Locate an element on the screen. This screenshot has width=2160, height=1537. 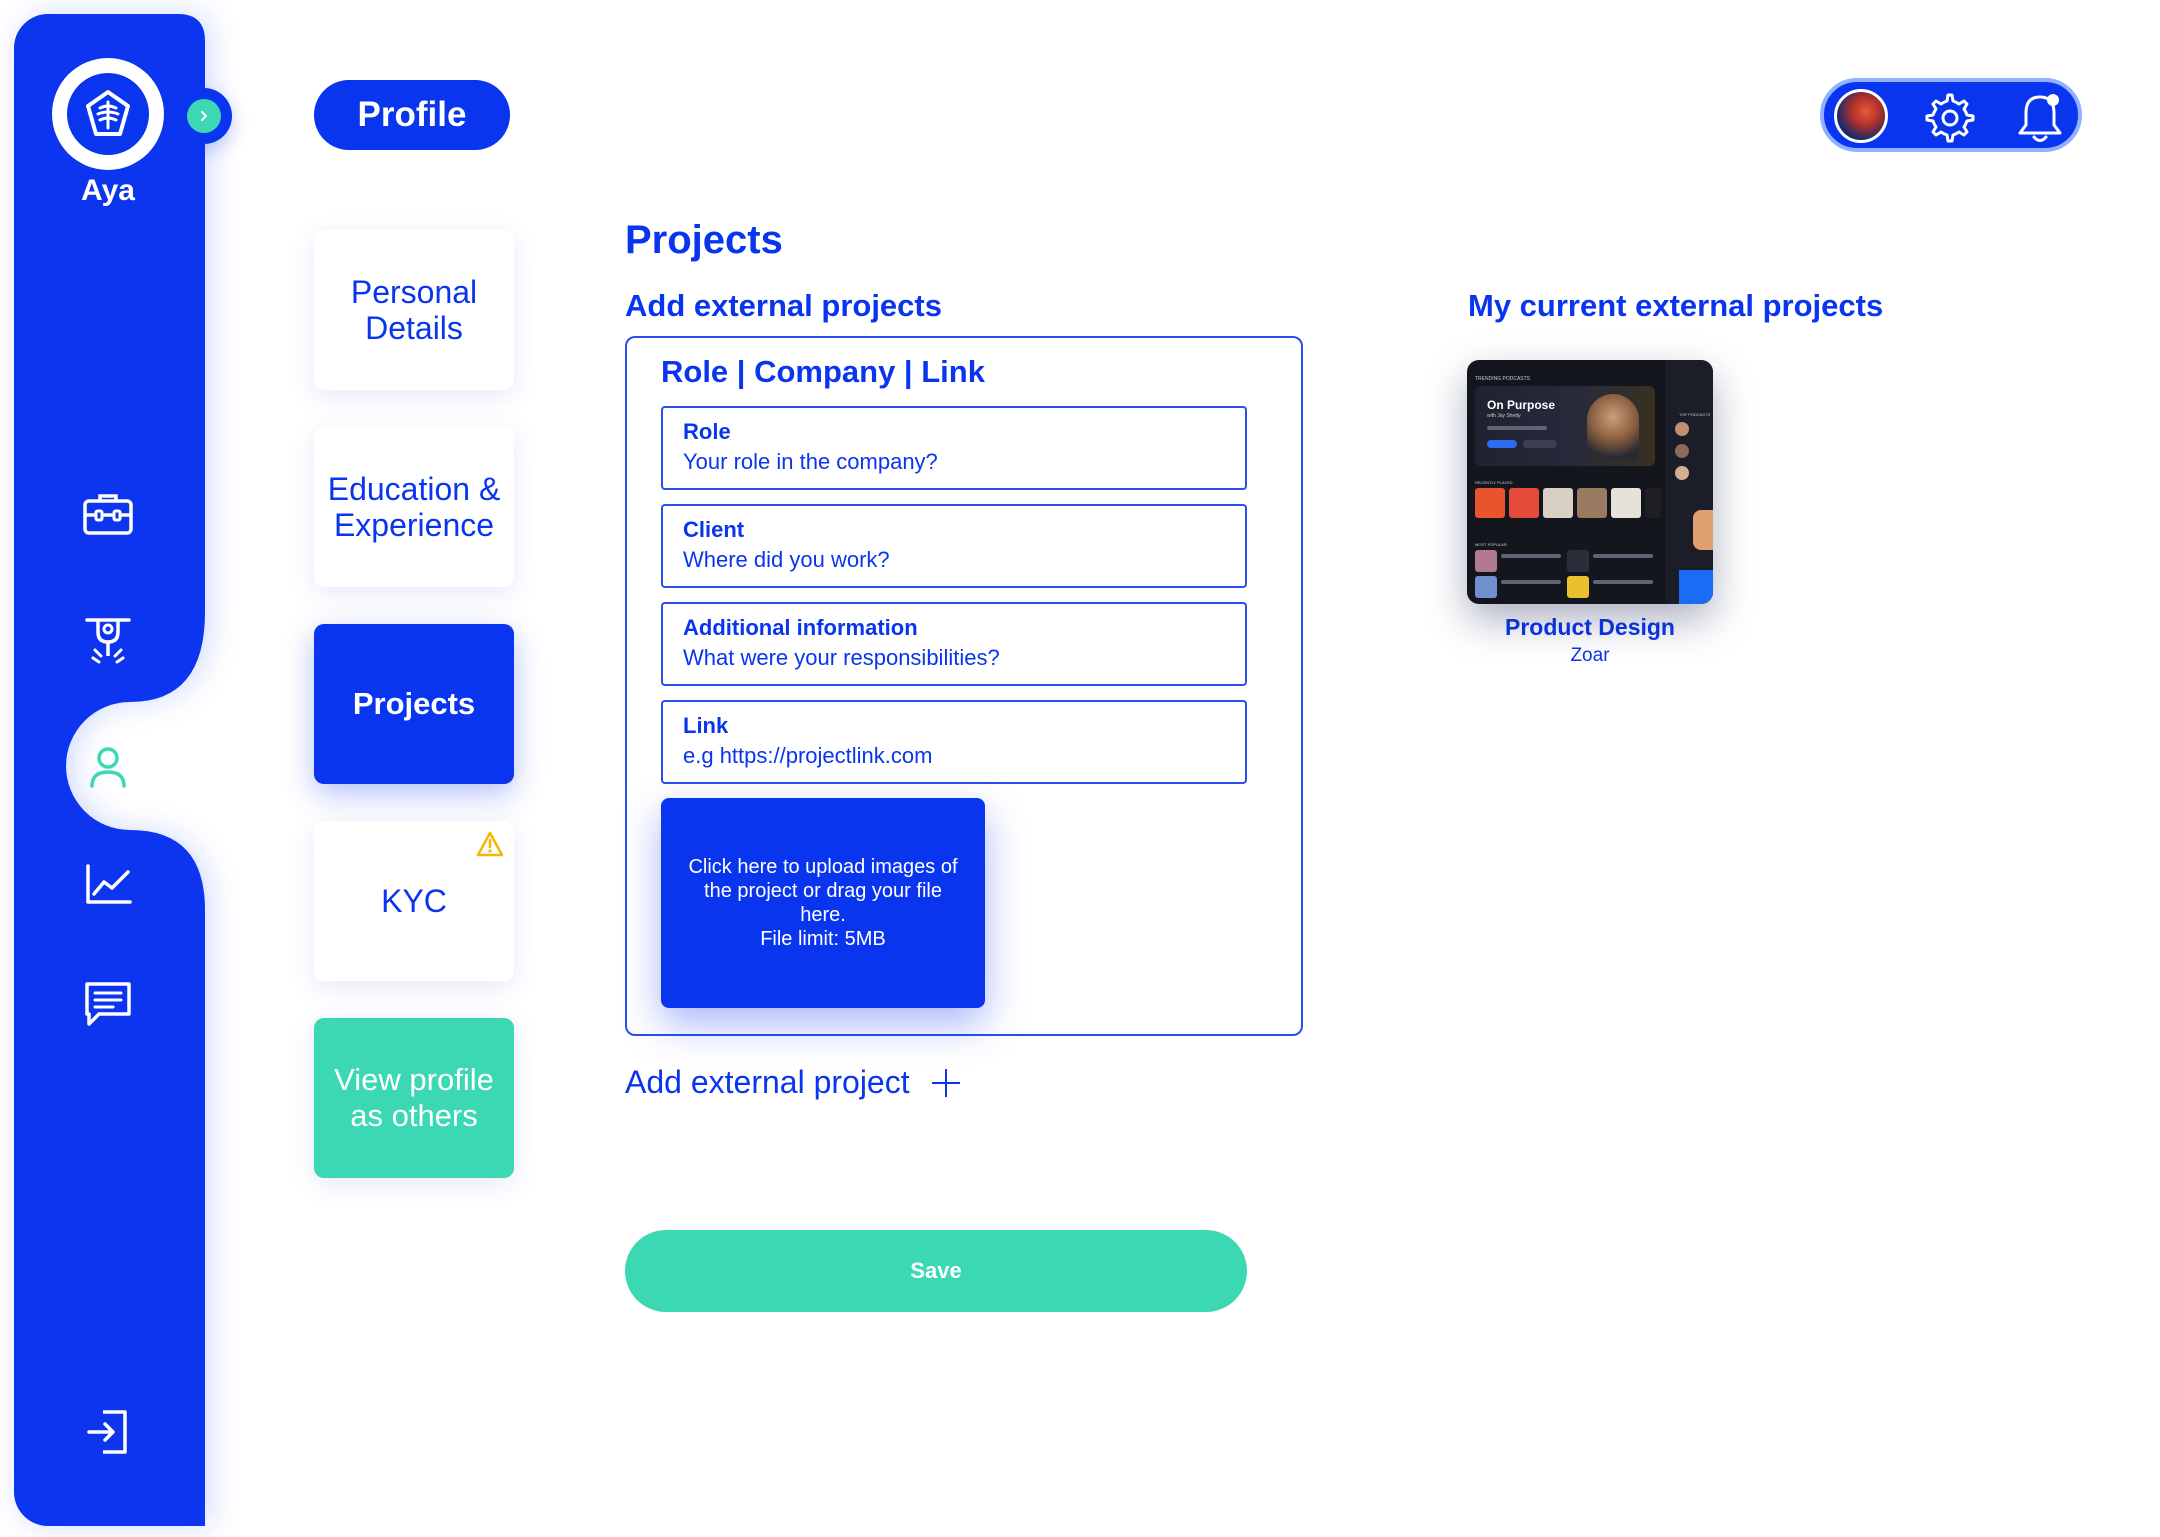
additional-info-field: Additional information is located at coordinates (954, 644).